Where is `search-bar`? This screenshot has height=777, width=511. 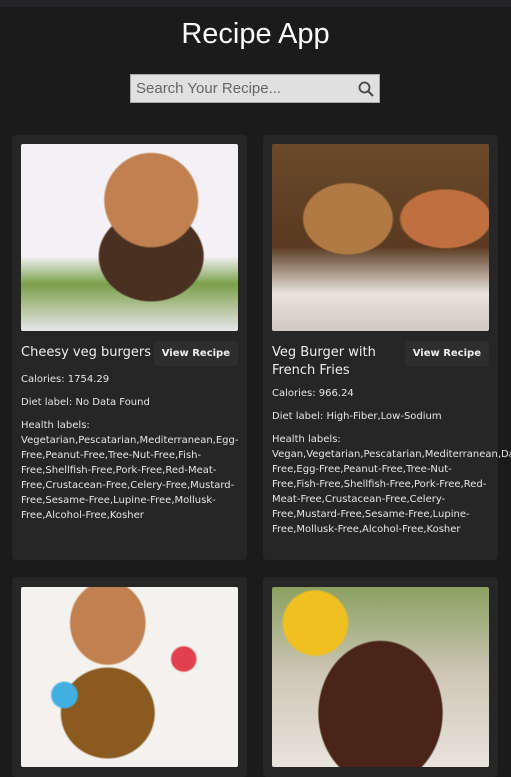
search-bar is located at coordinates (255, 88).